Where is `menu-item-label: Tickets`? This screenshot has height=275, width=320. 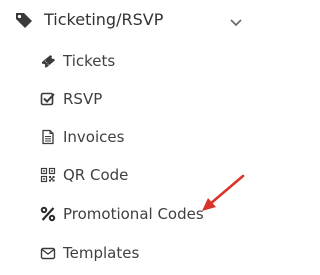 menu-item-label: Tickets is located at coordinates (89, 61).